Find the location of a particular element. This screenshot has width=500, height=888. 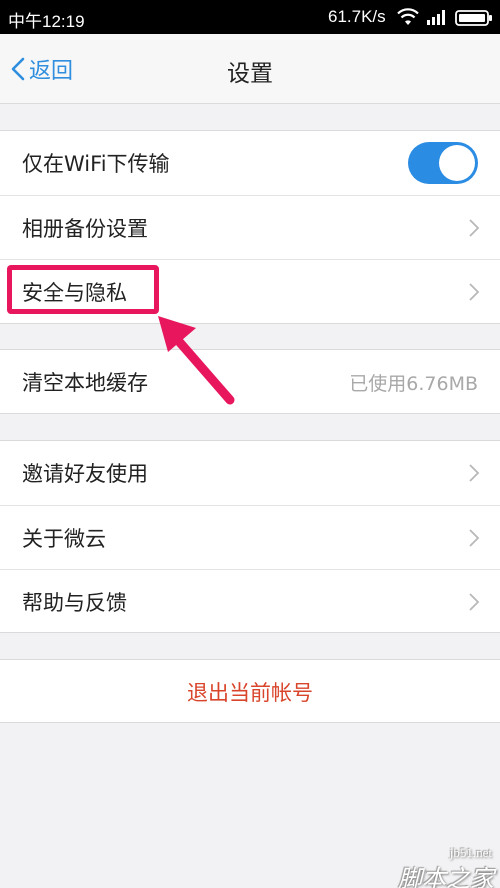

invite-friends-label: 邀请好友使用 is located at coordinates (85, 474).